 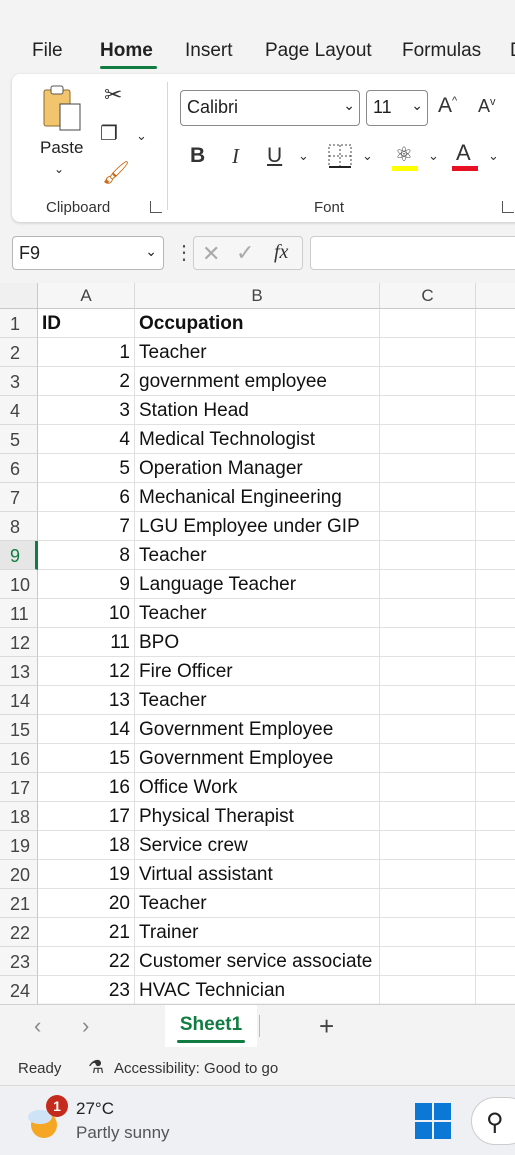 What do you see at coordinates (156, 207) in the screenshot?
I see `clipboard-launcher-icon` at bounding box center [156, 207].